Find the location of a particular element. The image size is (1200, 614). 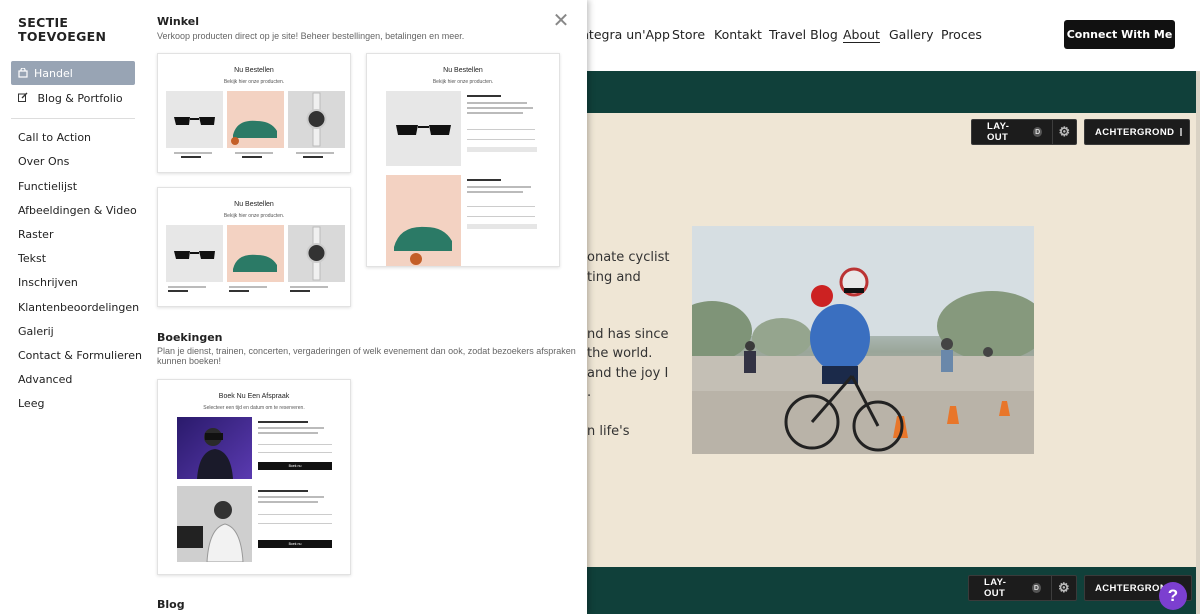

booking-thumbnail-studio is located at coordinates (214, 524).